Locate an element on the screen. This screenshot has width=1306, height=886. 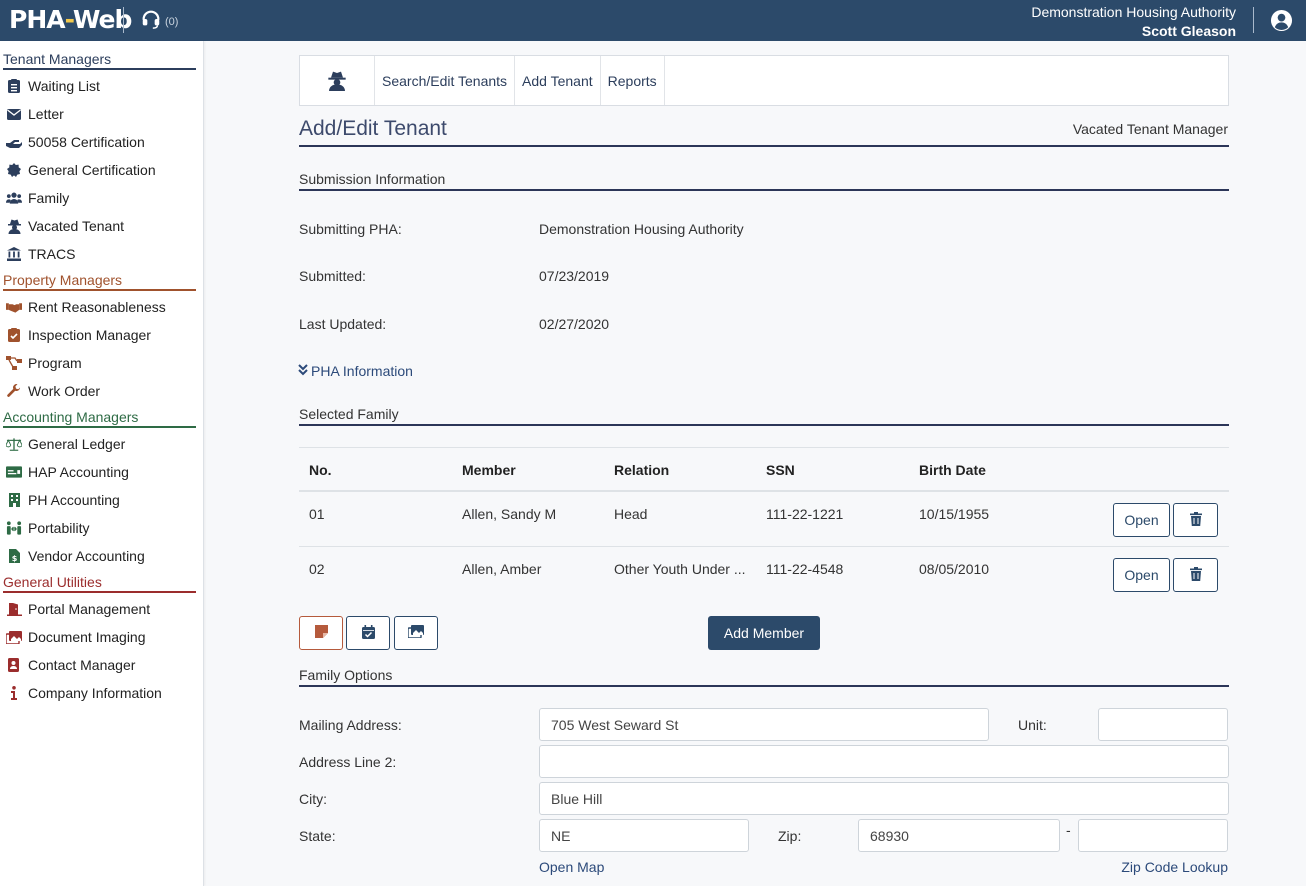
sidebar-item-ph-accounting: PH Accounting is located at coordinates (101, 500).